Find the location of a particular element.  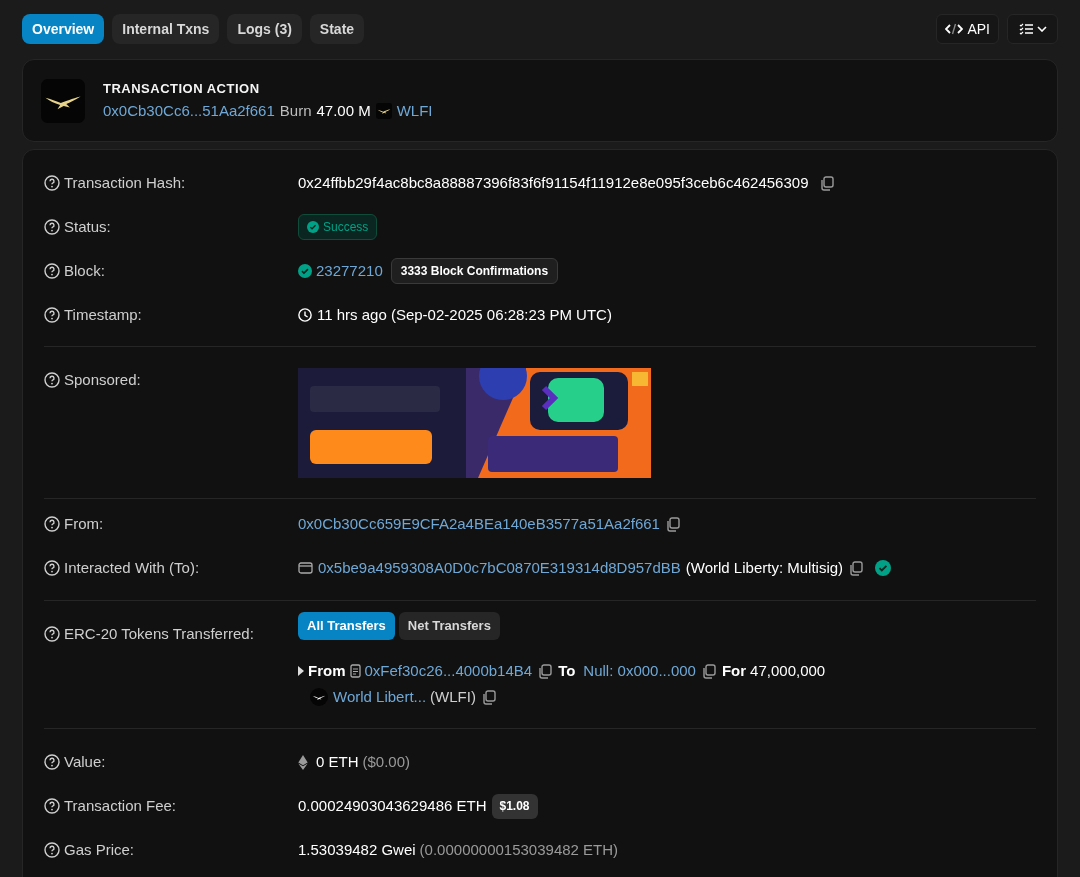

section-title: TRANSACTION ACTION is located at coordinates (182, 88).